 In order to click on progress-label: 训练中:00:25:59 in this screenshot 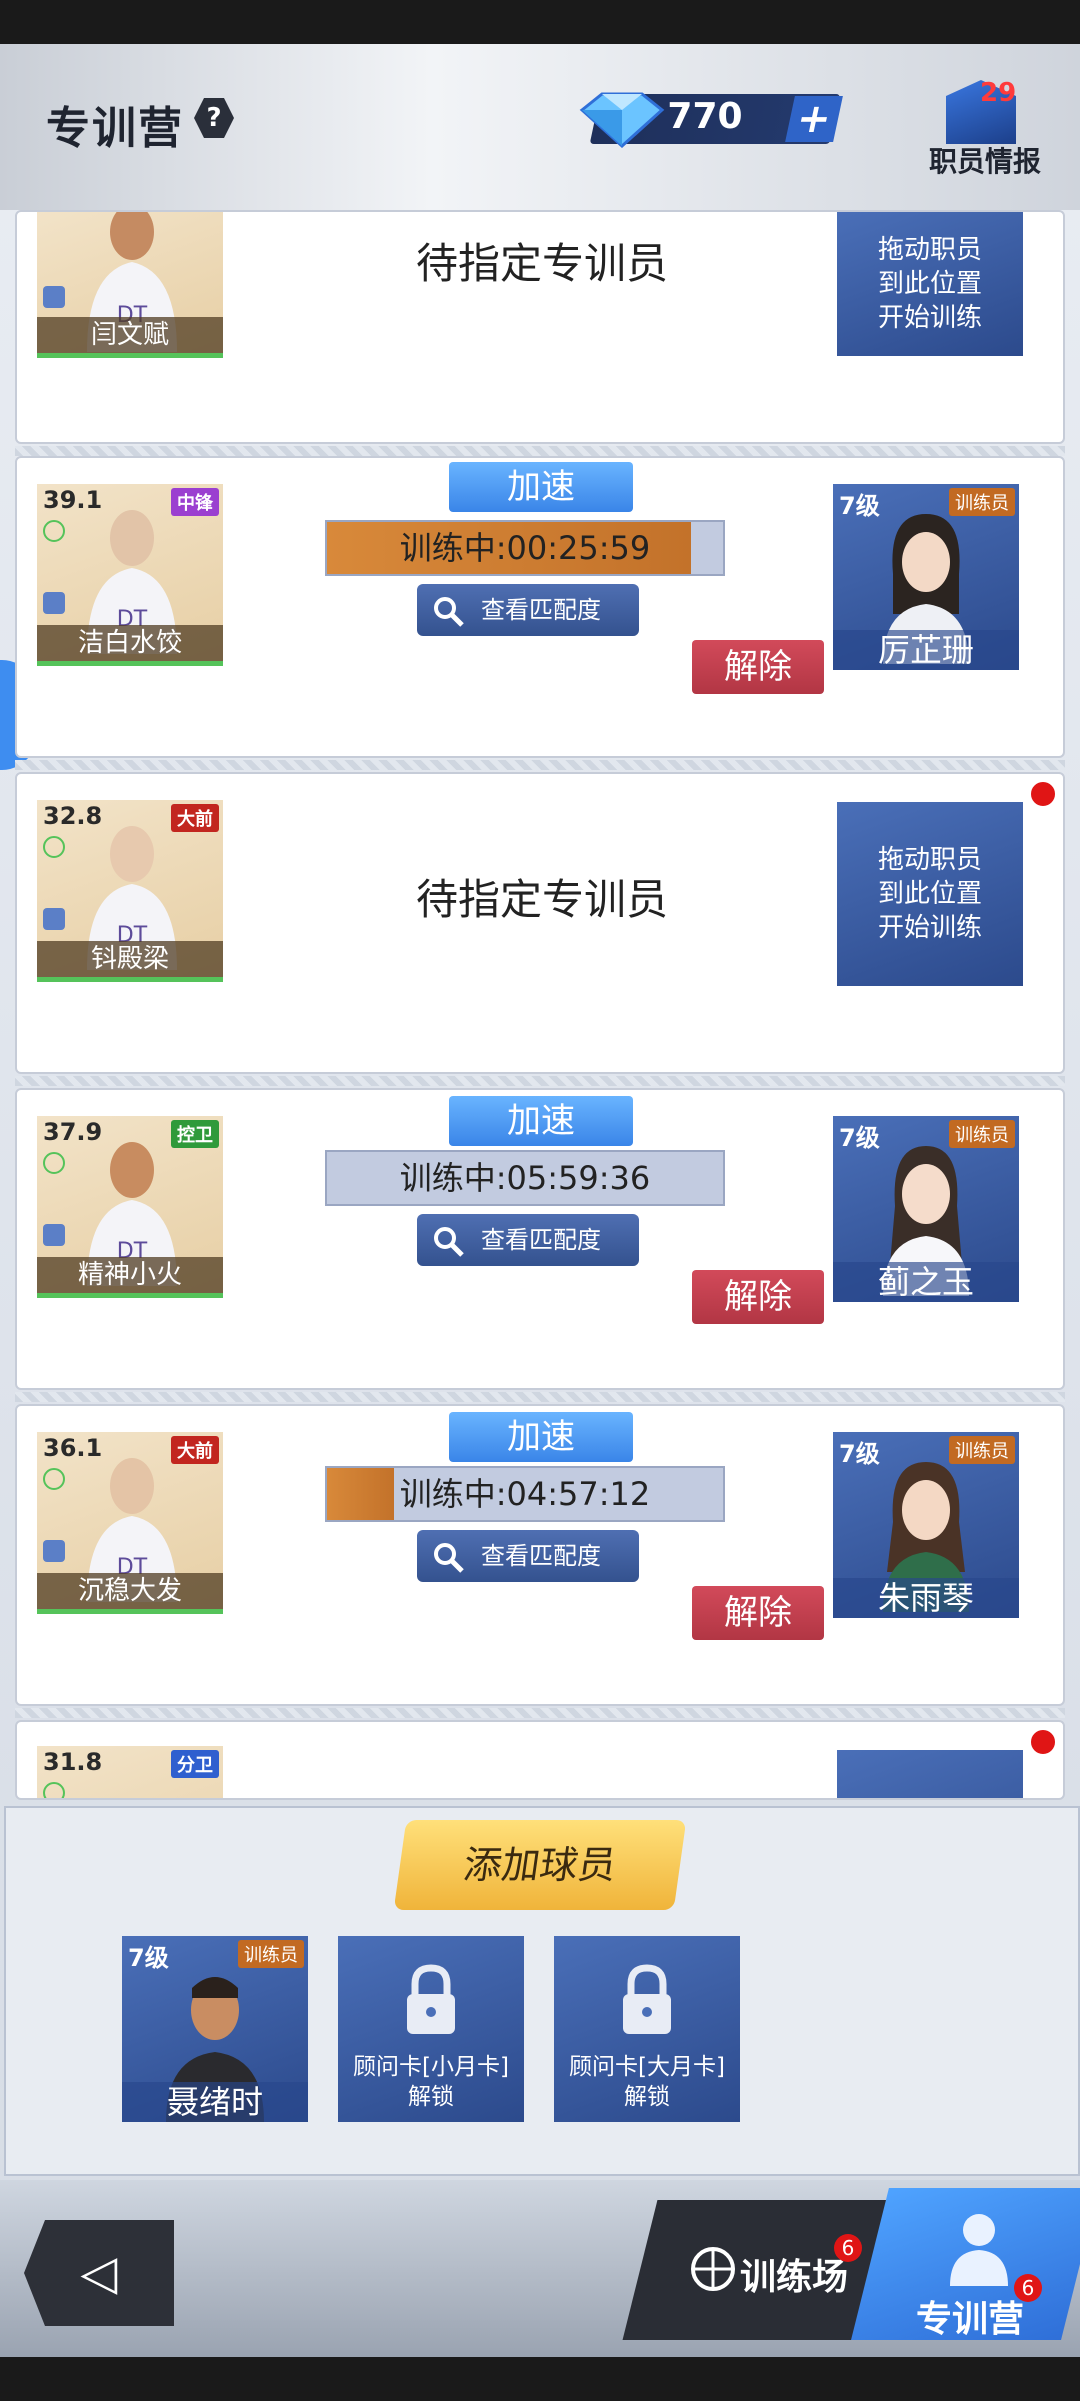, I will do `click(525, 548)`.